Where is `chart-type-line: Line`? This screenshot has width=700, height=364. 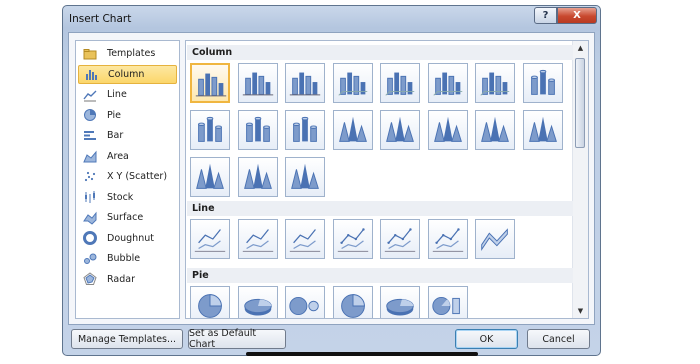 chart-type-line: Line is located at coordinates (127, 94).